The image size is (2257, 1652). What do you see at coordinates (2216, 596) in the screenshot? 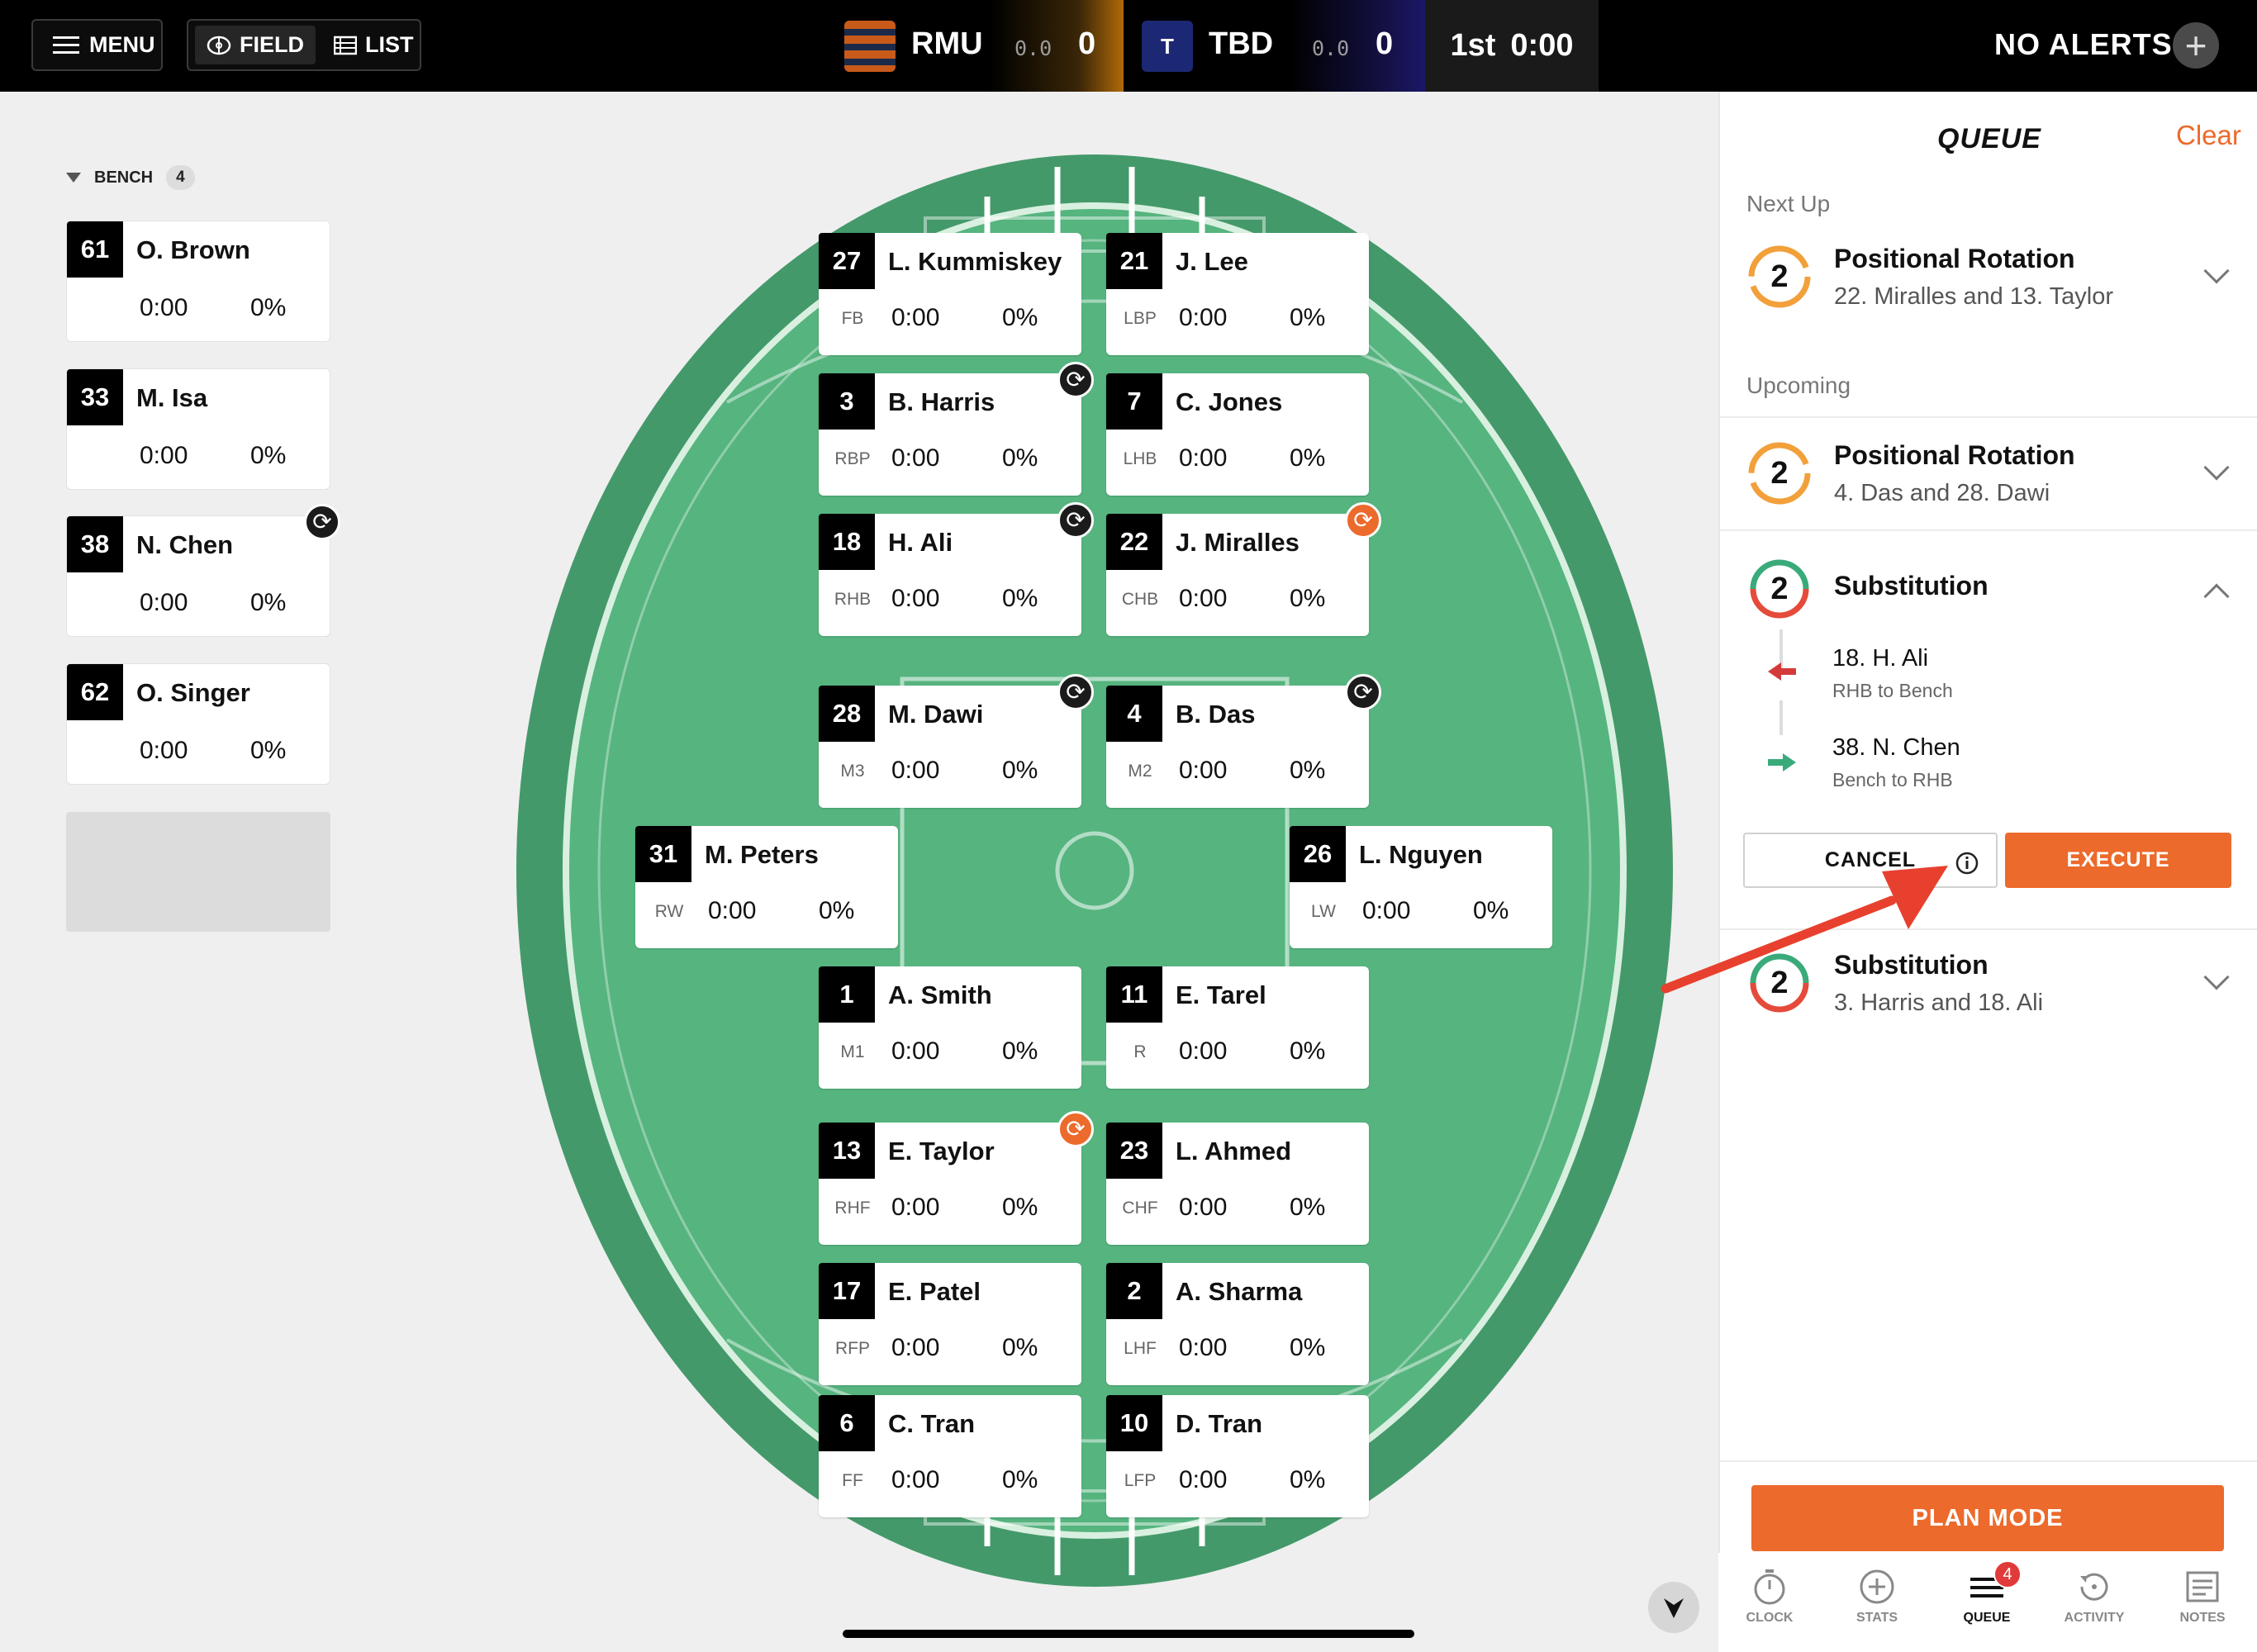
I see `chevron-up-icon` at bounding box center [2216, 596].